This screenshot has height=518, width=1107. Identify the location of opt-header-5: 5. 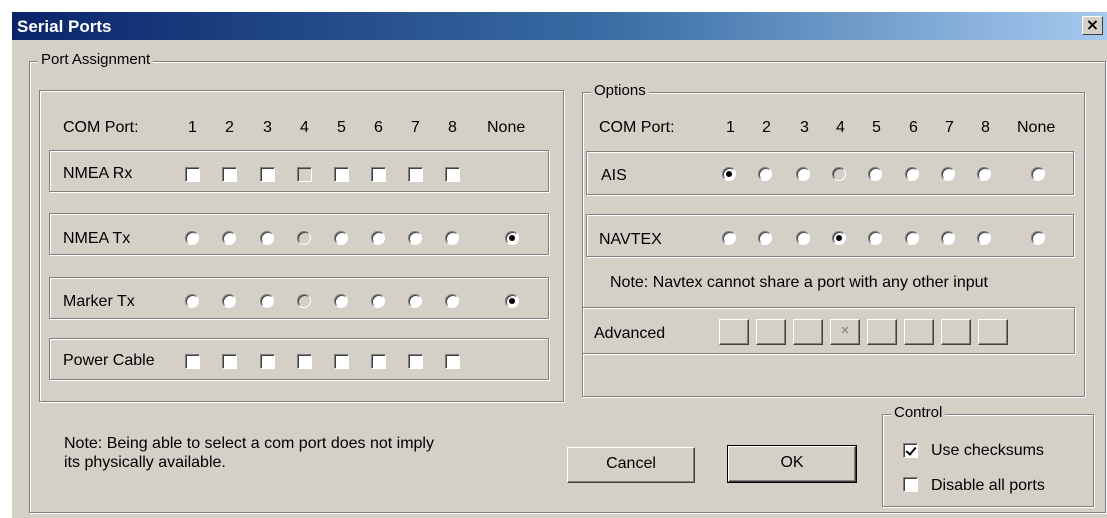
(876, 127).